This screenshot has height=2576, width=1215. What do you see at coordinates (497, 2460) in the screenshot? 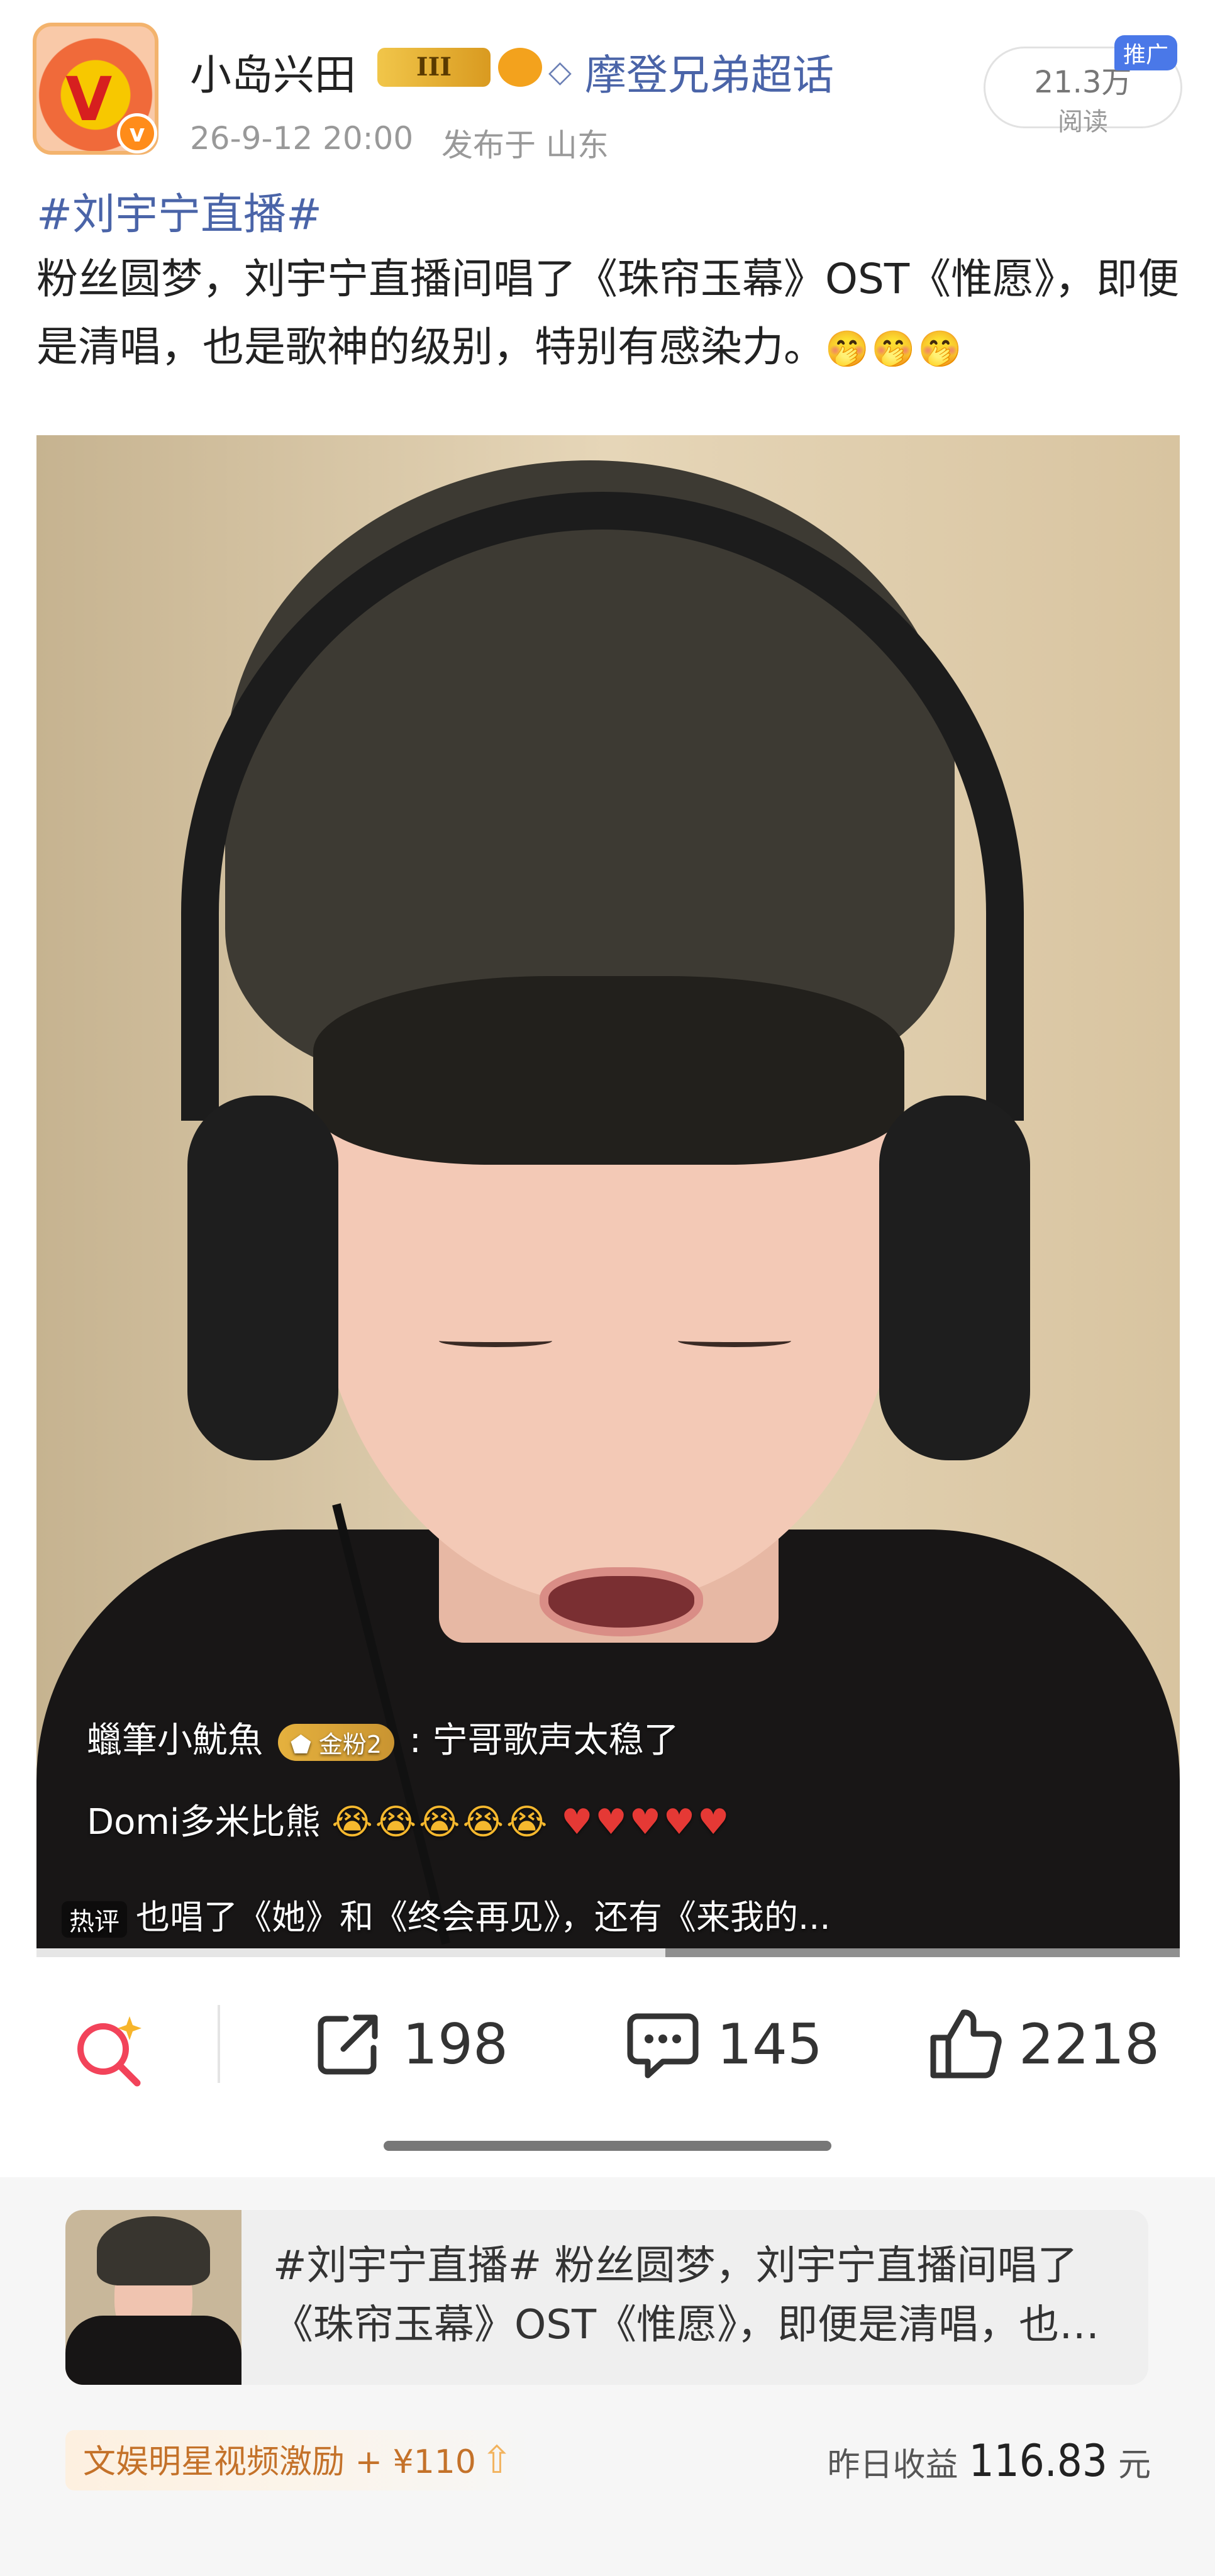
I see `arrow-up-icon: ⇧` at bounding box center [497, 2460].